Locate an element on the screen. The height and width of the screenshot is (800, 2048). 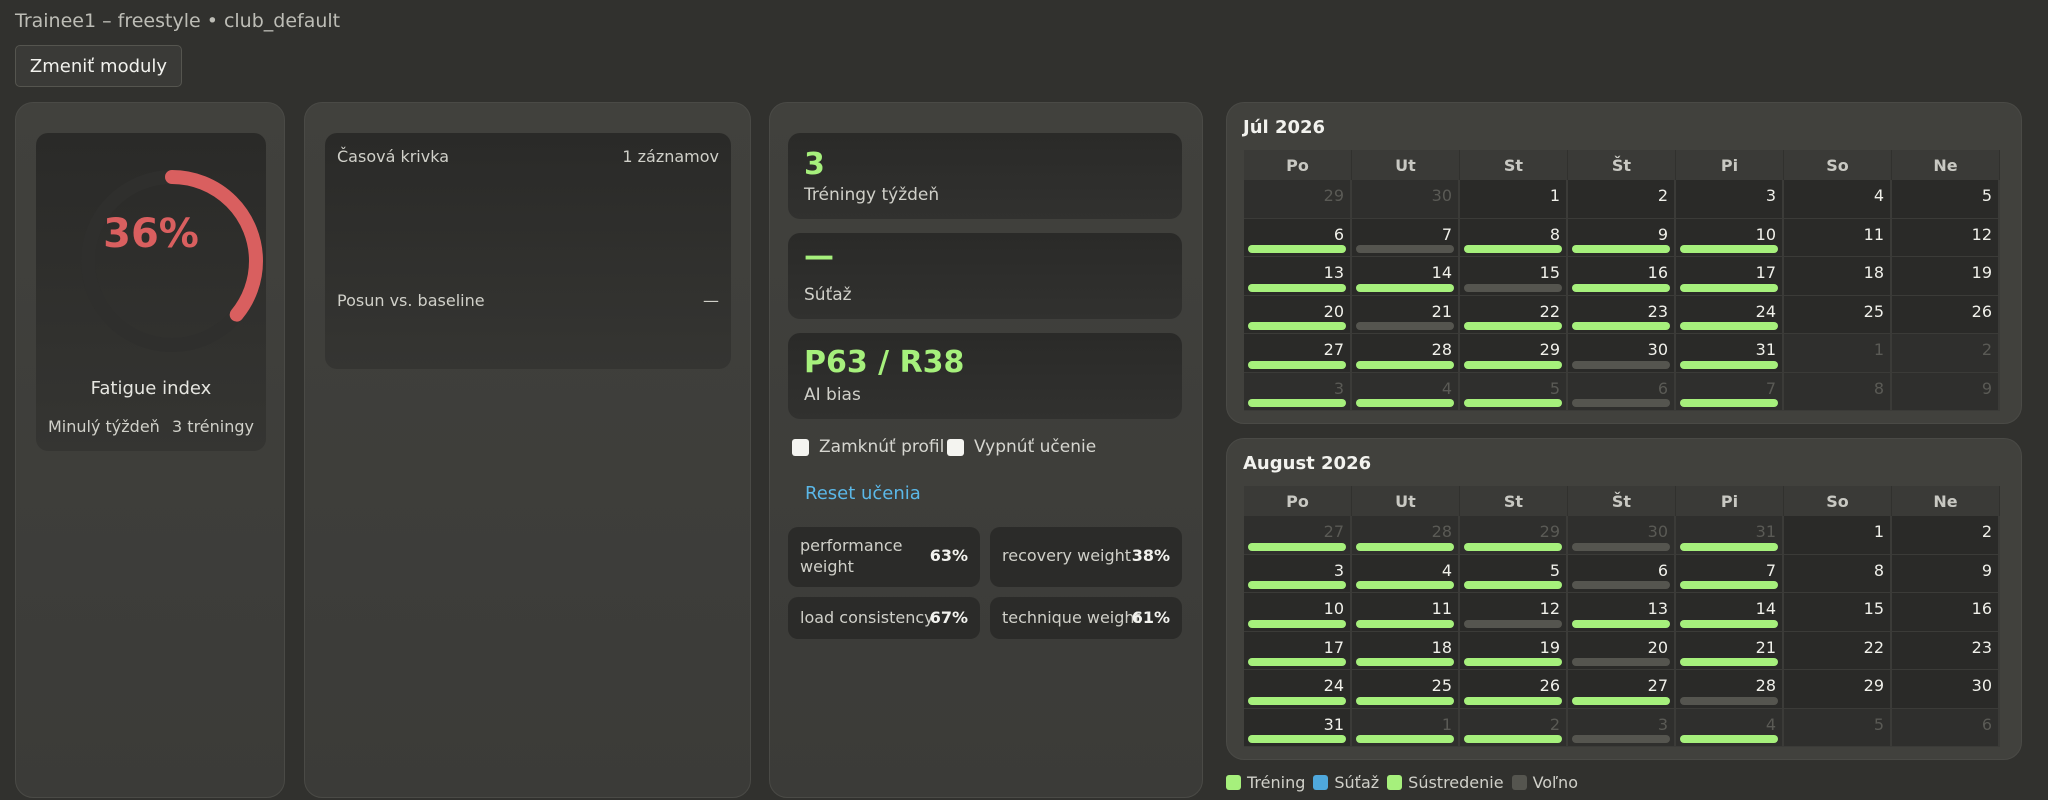
weekday-header: Po is located at coordinates (1298, 501).